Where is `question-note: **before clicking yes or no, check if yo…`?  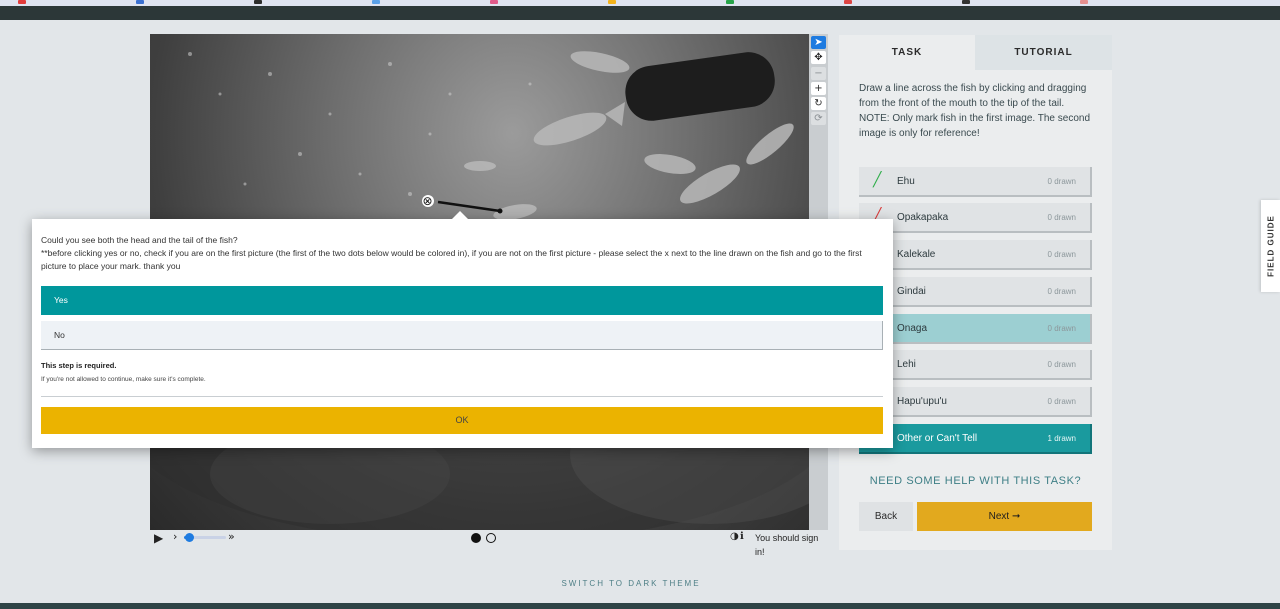 question-note: **before clicking yes or no, check if yo… is located at coordinates (451, 259).